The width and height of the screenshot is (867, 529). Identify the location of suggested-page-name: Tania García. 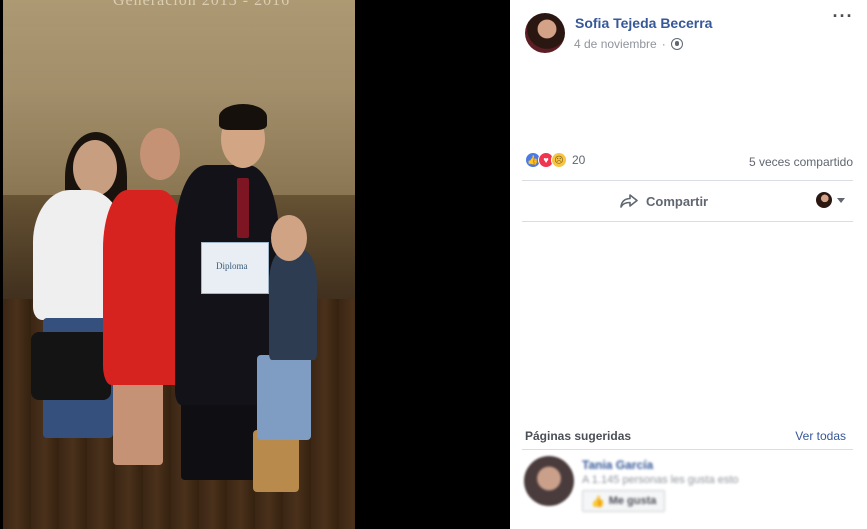
(617, 465).